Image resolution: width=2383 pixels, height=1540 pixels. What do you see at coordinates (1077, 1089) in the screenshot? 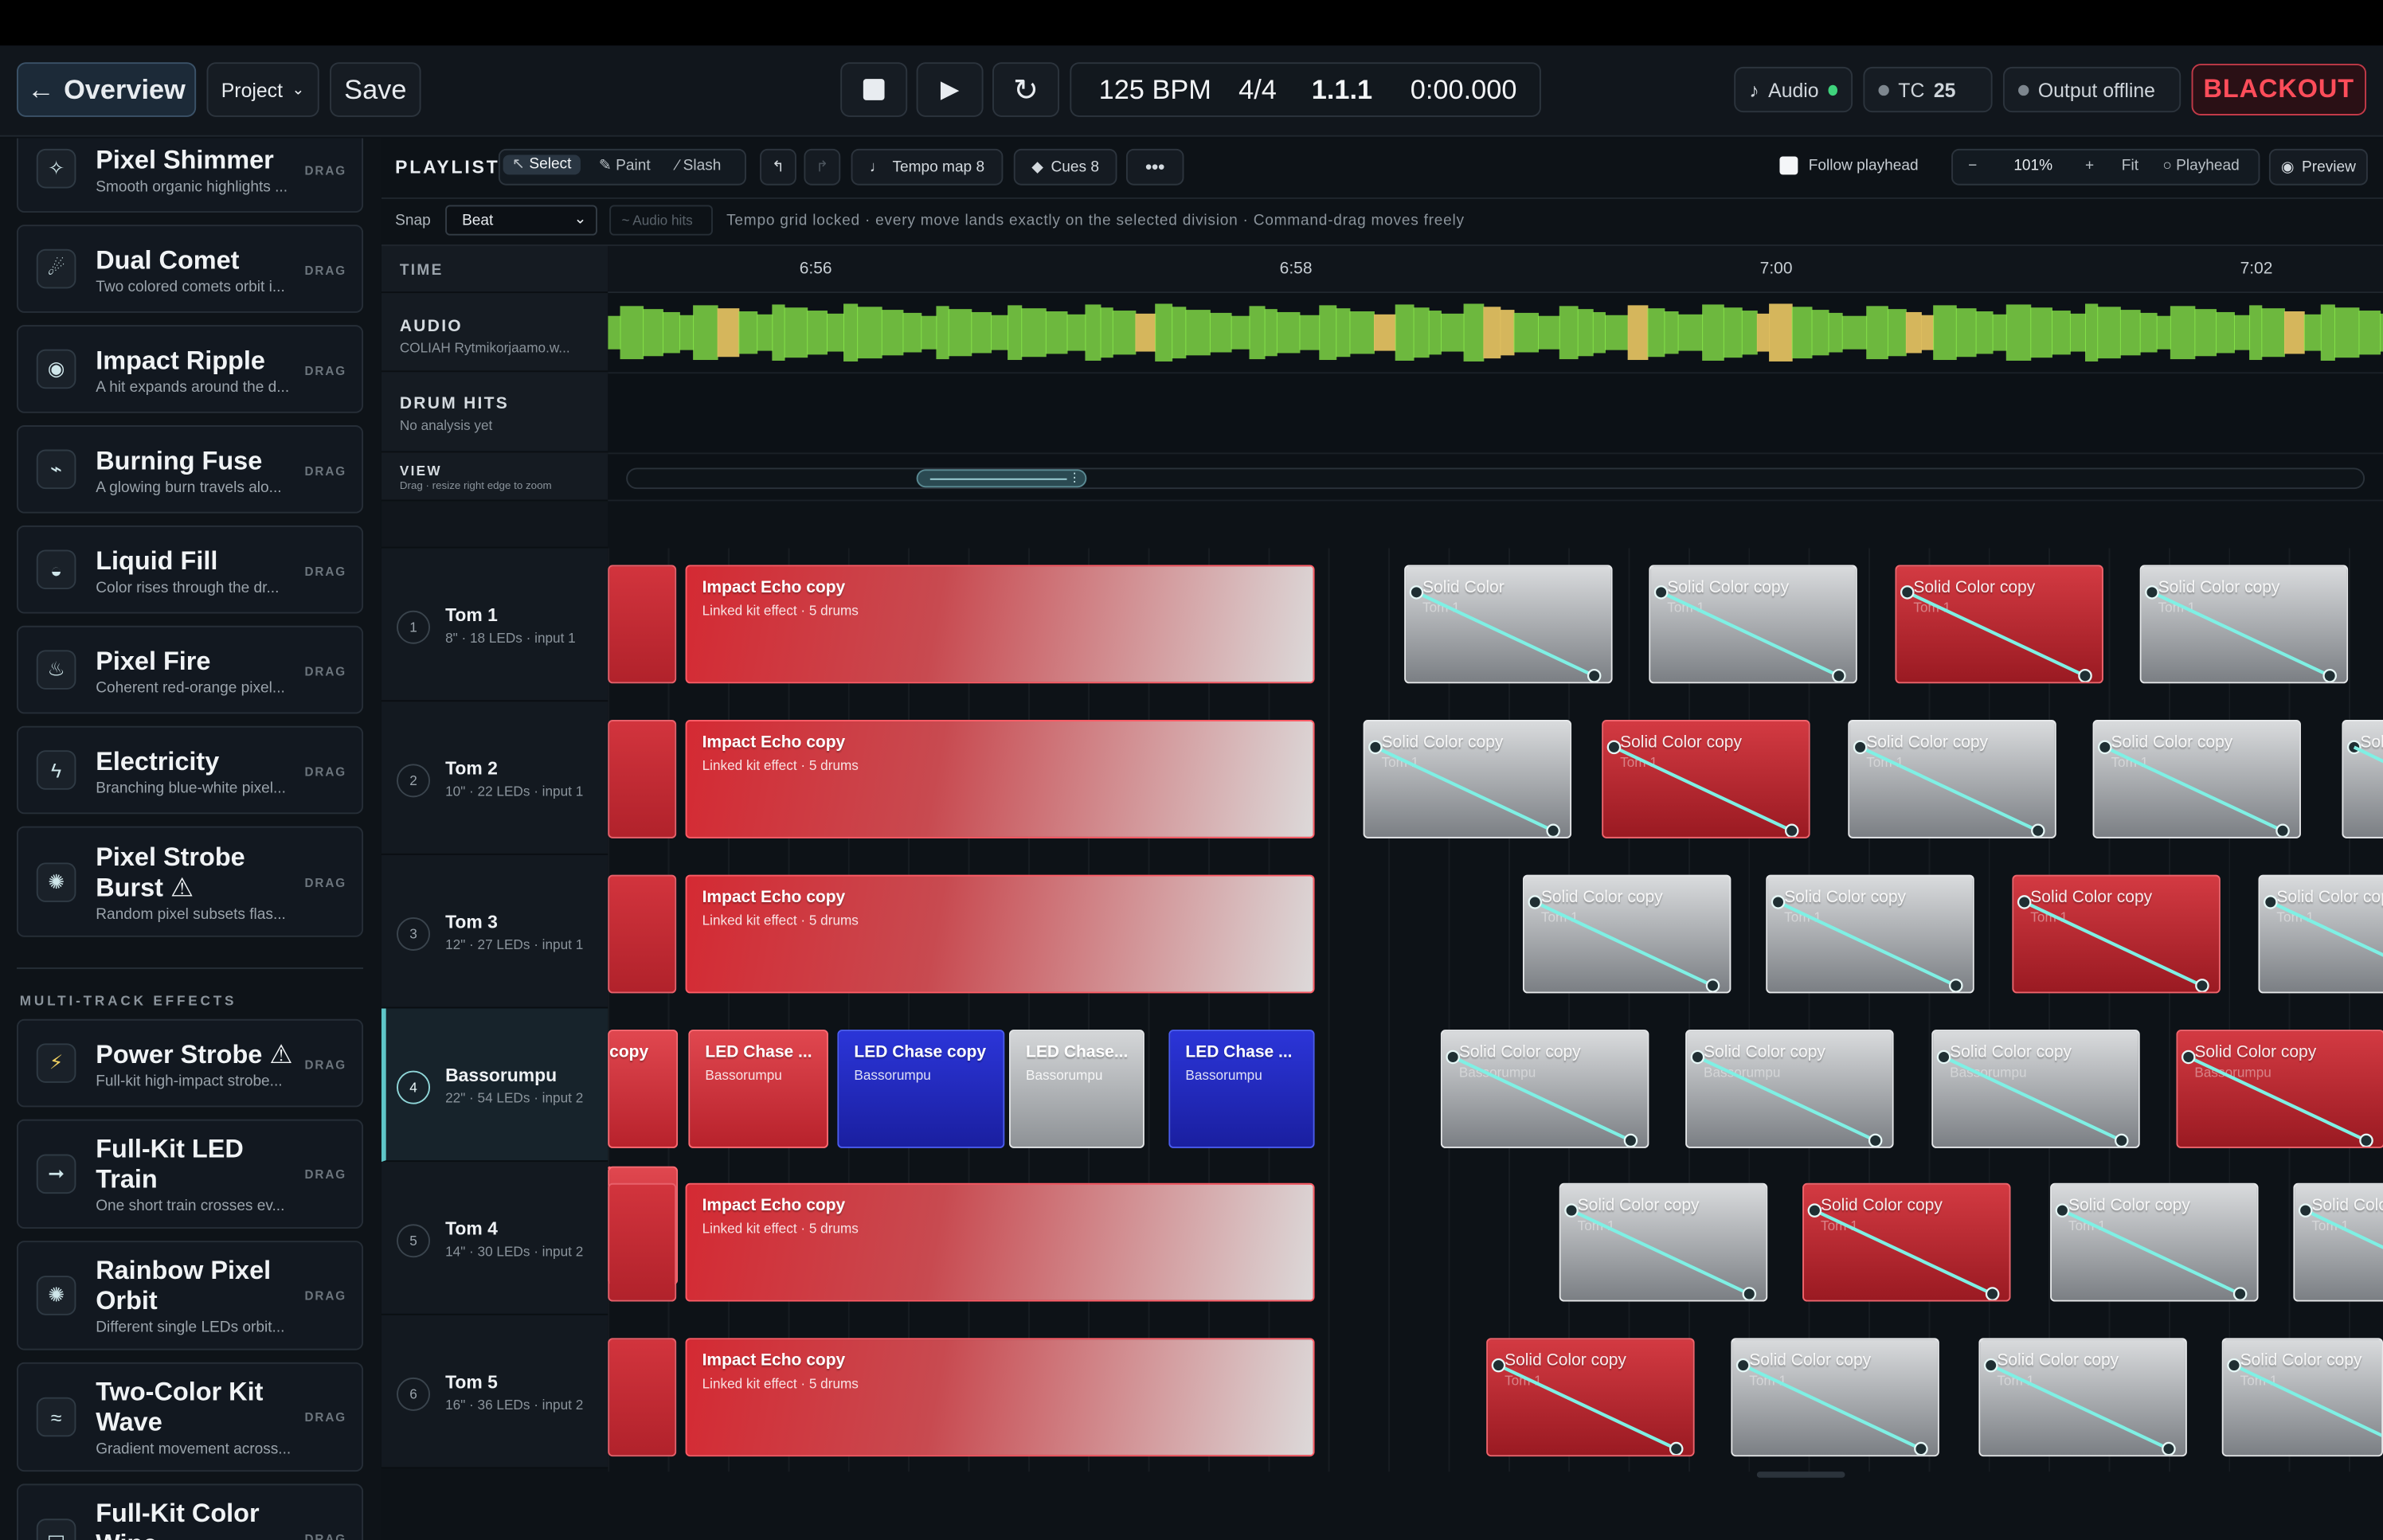
I see `clip-led-chase-copy: LED Chase... Bassorumpu` at bounding box center [1077, 1089].